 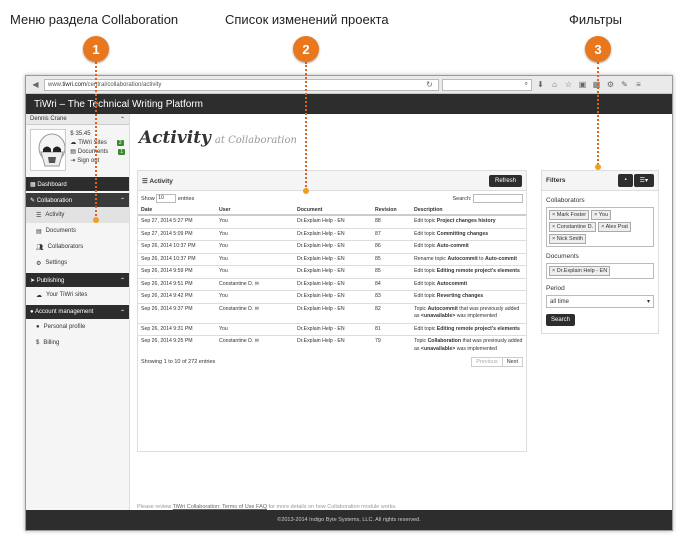 What do you see at coordinates (77, 184) in the screenshot?
I see `nav-dashboard: ▦ Dashboard` at bounding box center [77, 184].